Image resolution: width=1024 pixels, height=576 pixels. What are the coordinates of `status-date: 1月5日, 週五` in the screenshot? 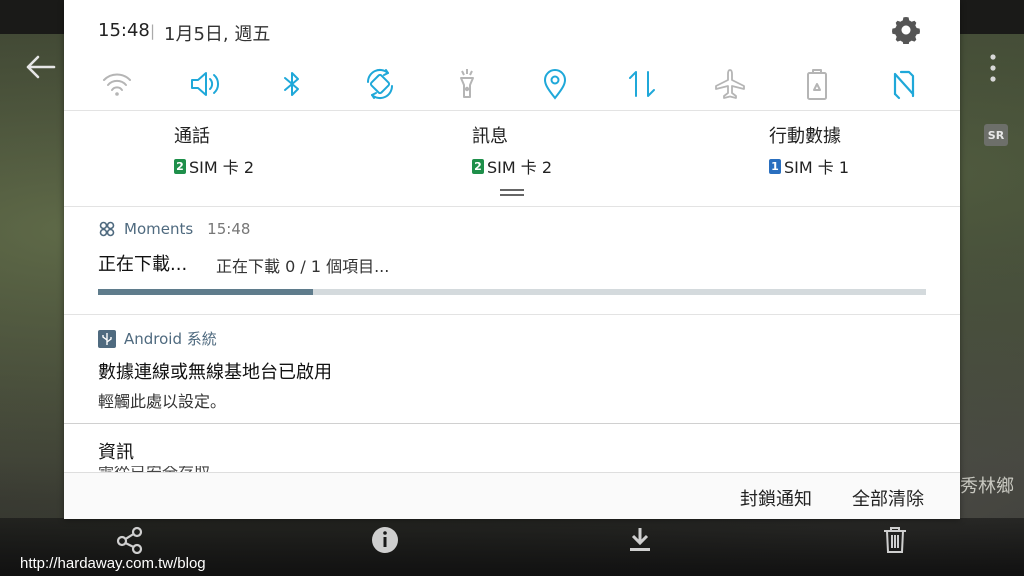 It's located at (217, 33).